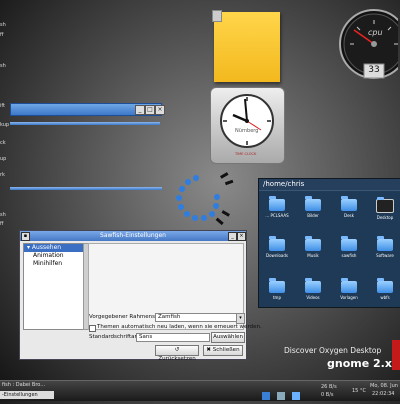  Describe the element at coordinates (277, 255) in the screenshot. I see `folder-label: Downloads` at that location.